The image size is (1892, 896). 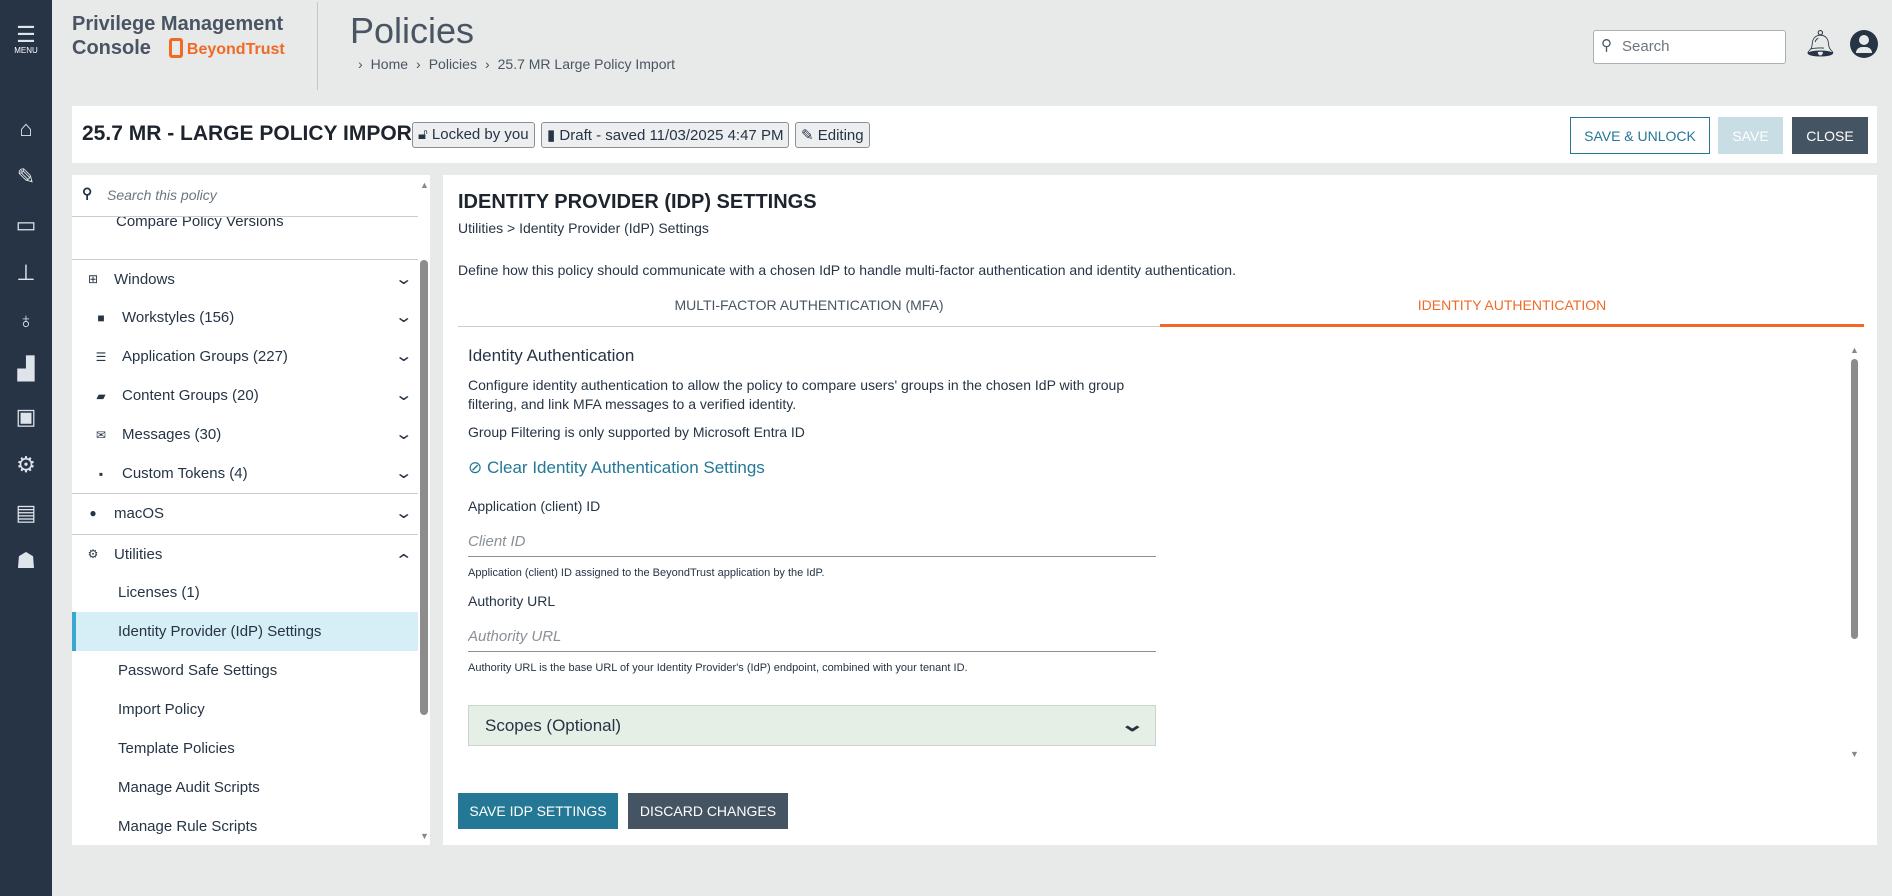 What do you see at coordinates (1750, 135) in the screenshot?
I see `save-button: SAVE` at bounding box center [1750, 135].